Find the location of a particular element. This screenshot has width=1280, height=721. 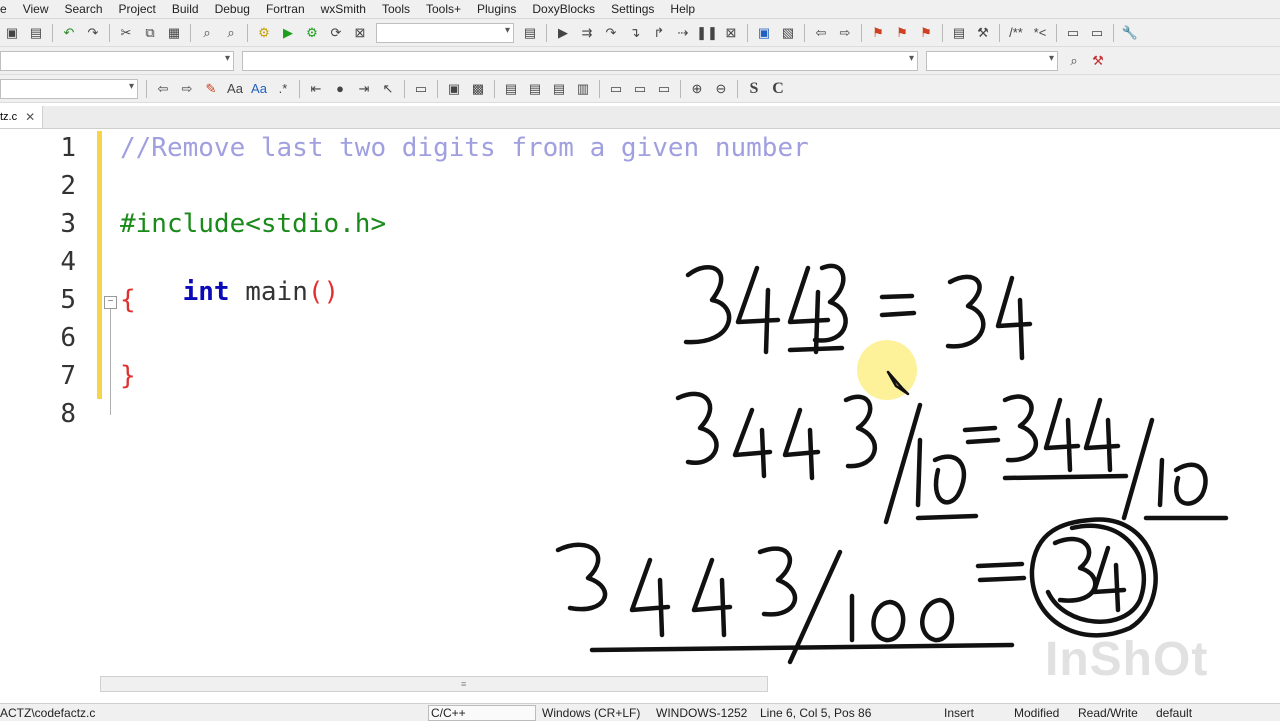

thread-search-combo is located at coordinates (69, 88).